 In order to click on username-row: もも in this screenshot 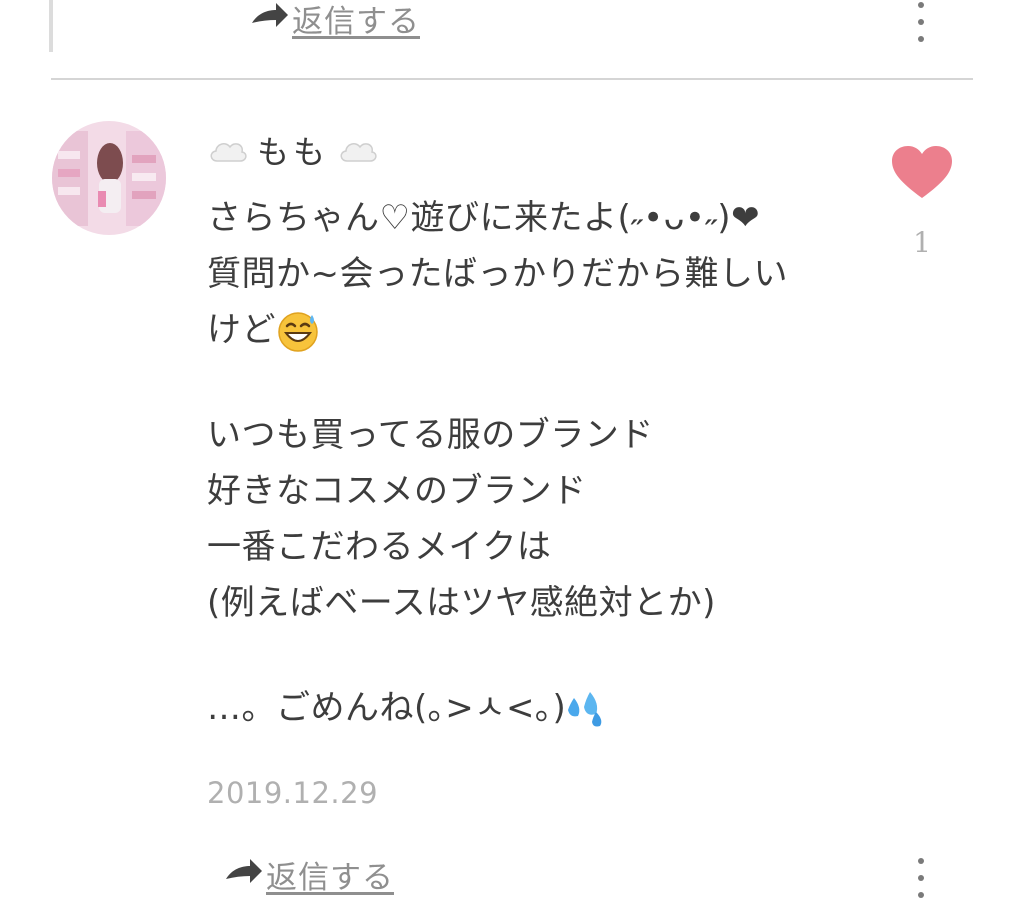, I will do `click(293, 150)`.